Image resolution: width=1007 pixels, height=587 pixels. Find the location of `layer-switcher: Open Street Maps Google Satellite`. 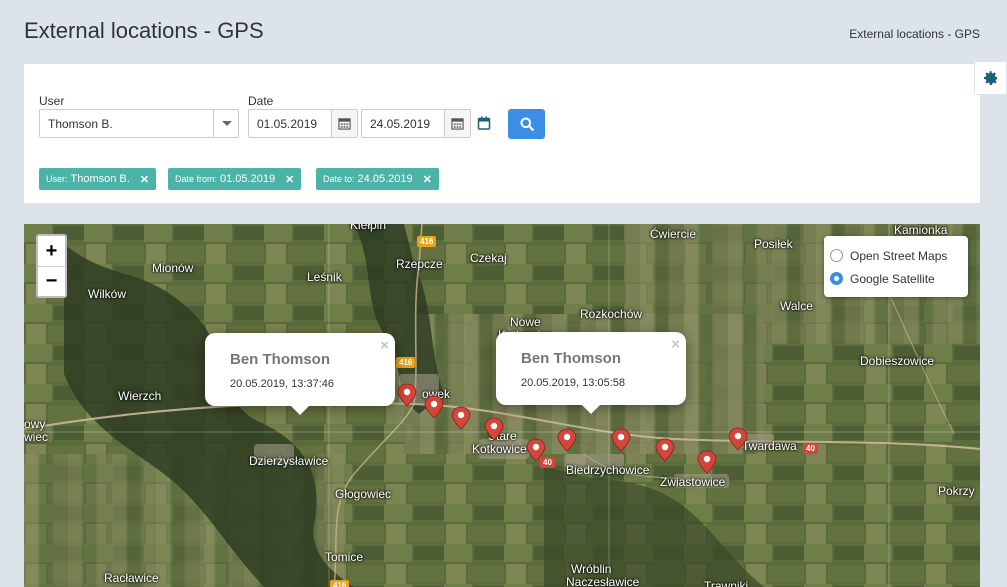

layer-switcher: Open Street Maps Google Satellite is located at coordinates (896, 266).